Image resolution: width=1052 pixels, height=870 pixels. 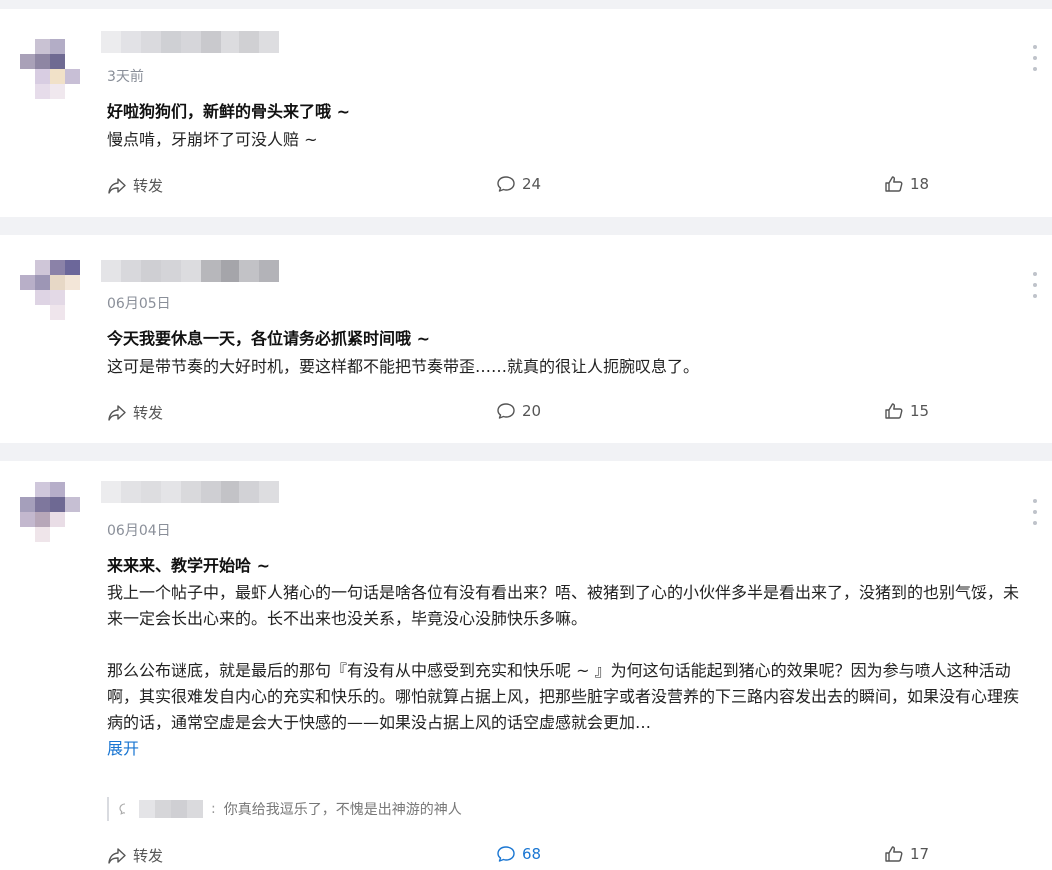 What do you see at coordinates (342, 810) in the screenshot?
I see `reply-text: 你真给我逗乐了，不愧是出神游的神人` at bounding box center [342, 810].